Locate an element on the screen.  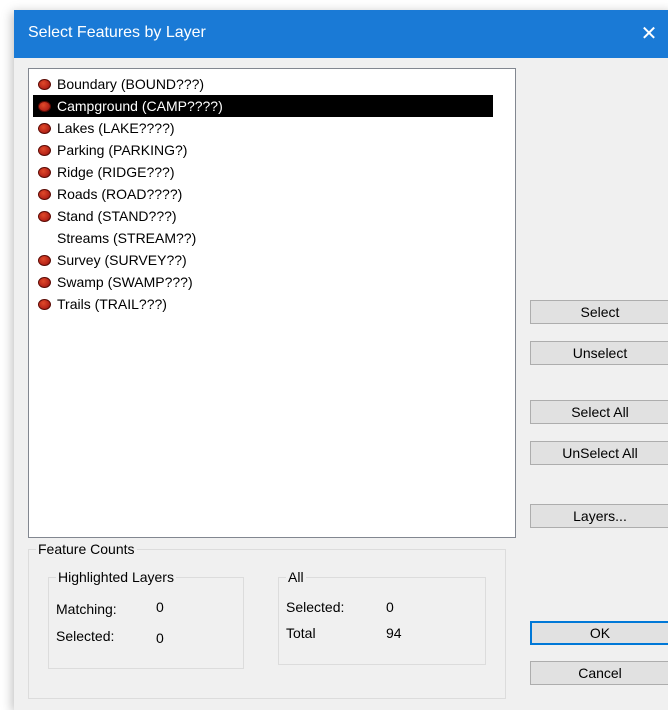
close-icon: ✕ is located at coordinates (649, 34).